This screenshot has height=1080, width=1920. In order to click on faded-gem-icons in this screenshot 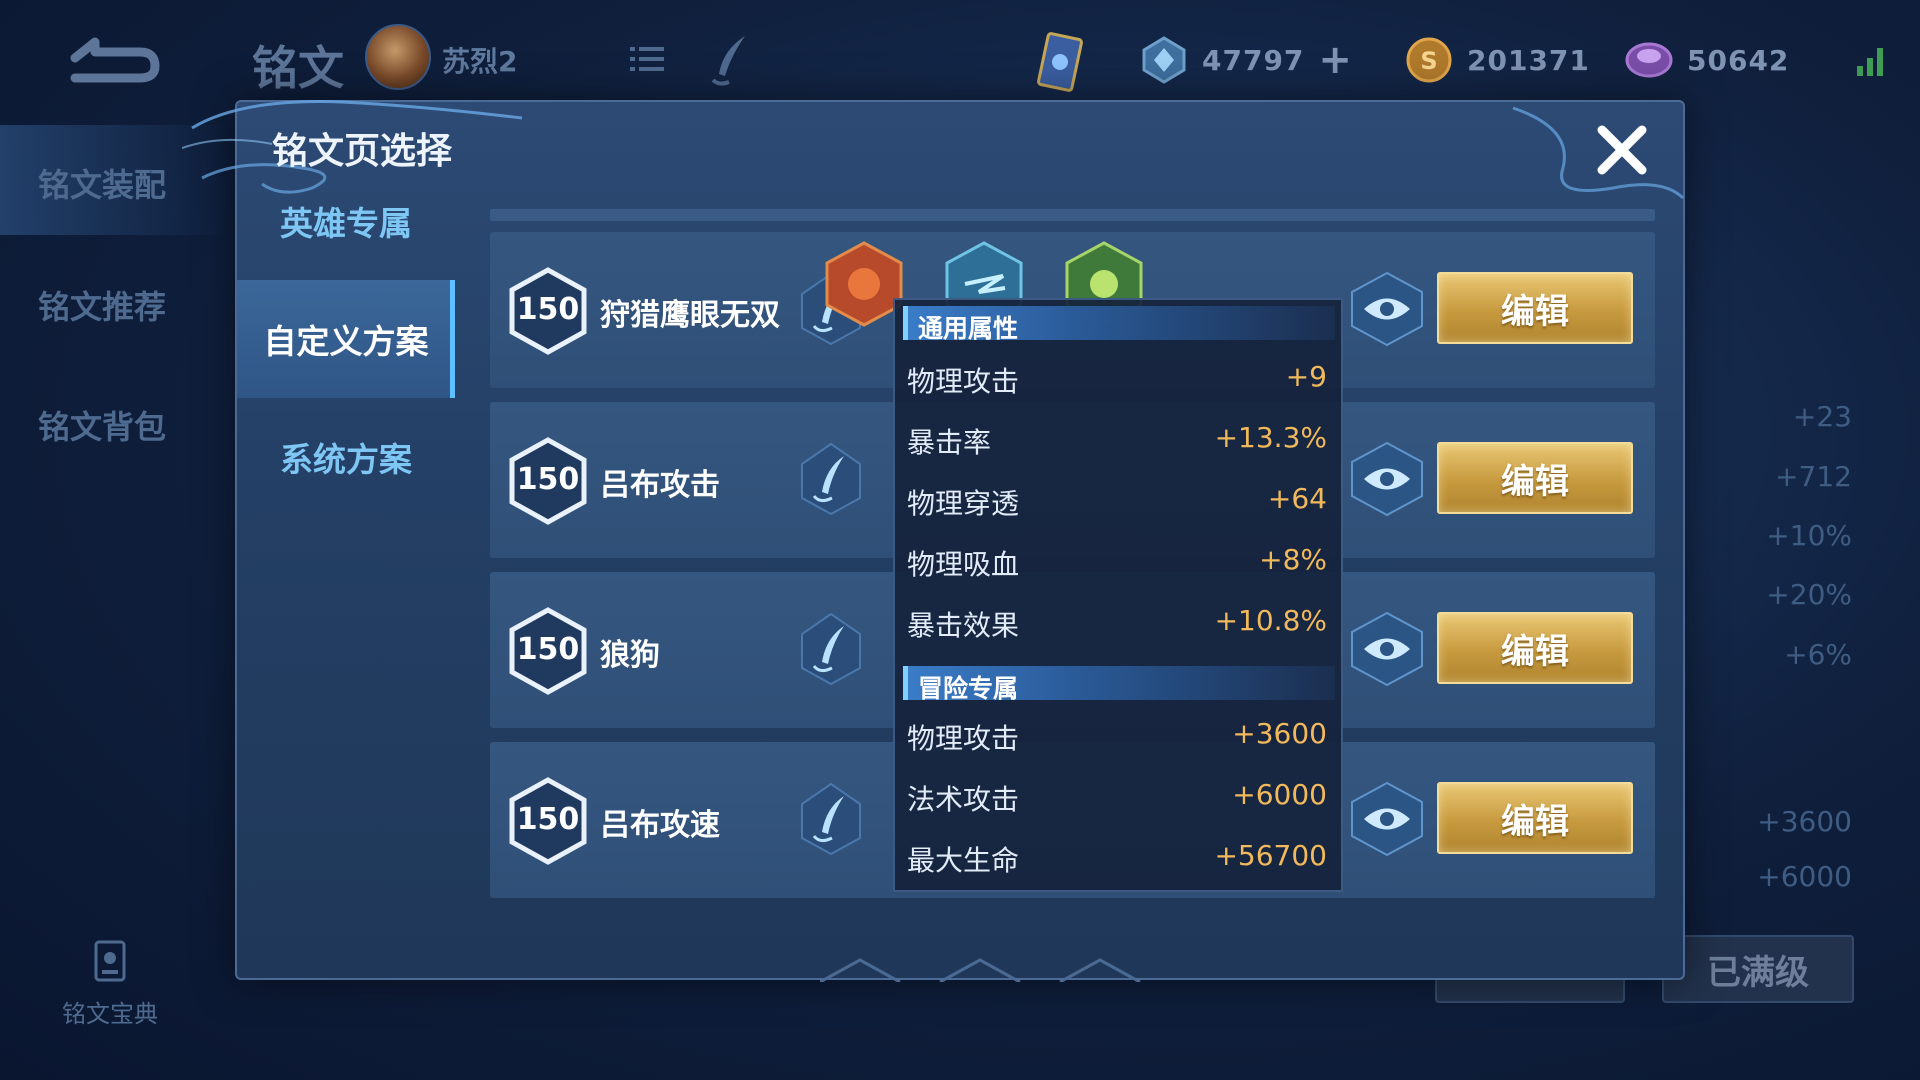, I will do `click(980, 970)`.